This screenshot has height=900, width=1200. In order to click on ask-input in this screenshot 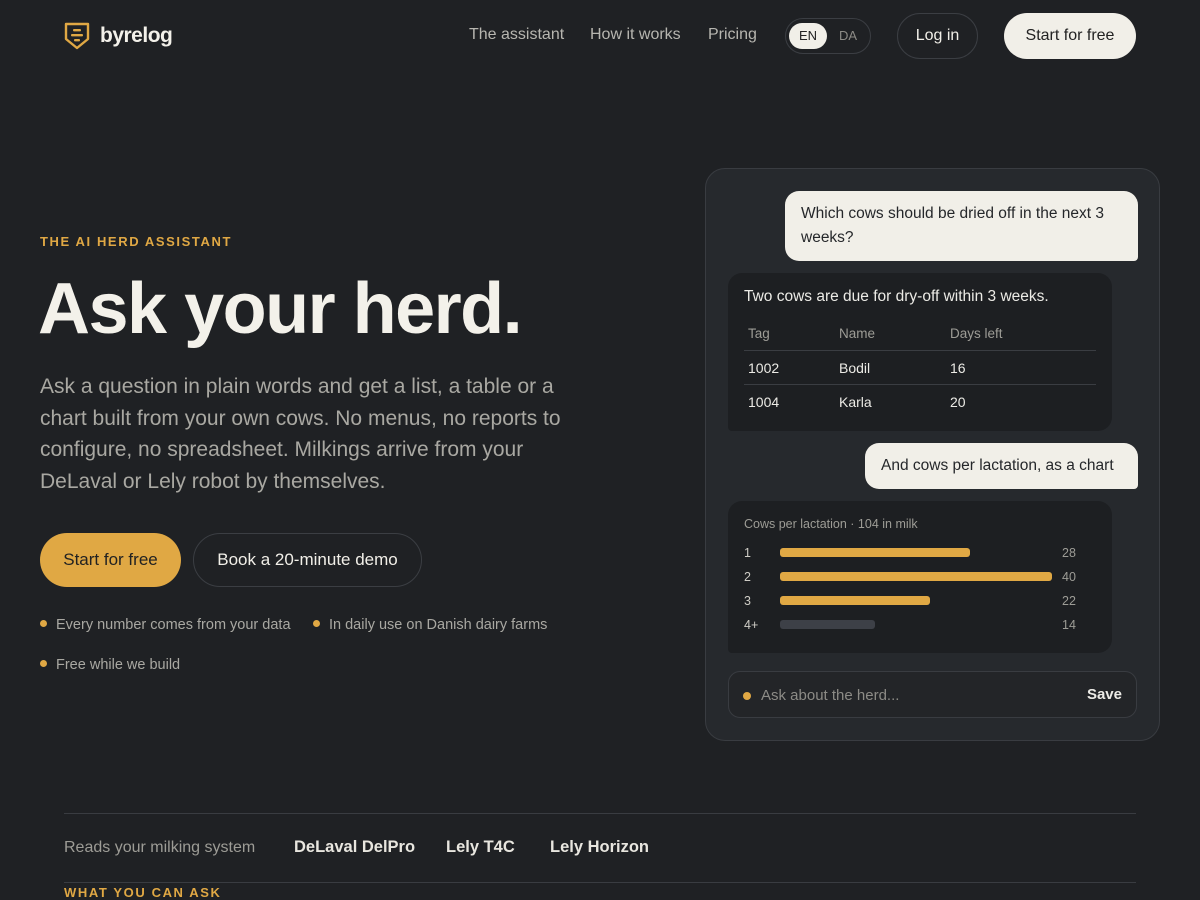, I will do `click(911, 695)`.